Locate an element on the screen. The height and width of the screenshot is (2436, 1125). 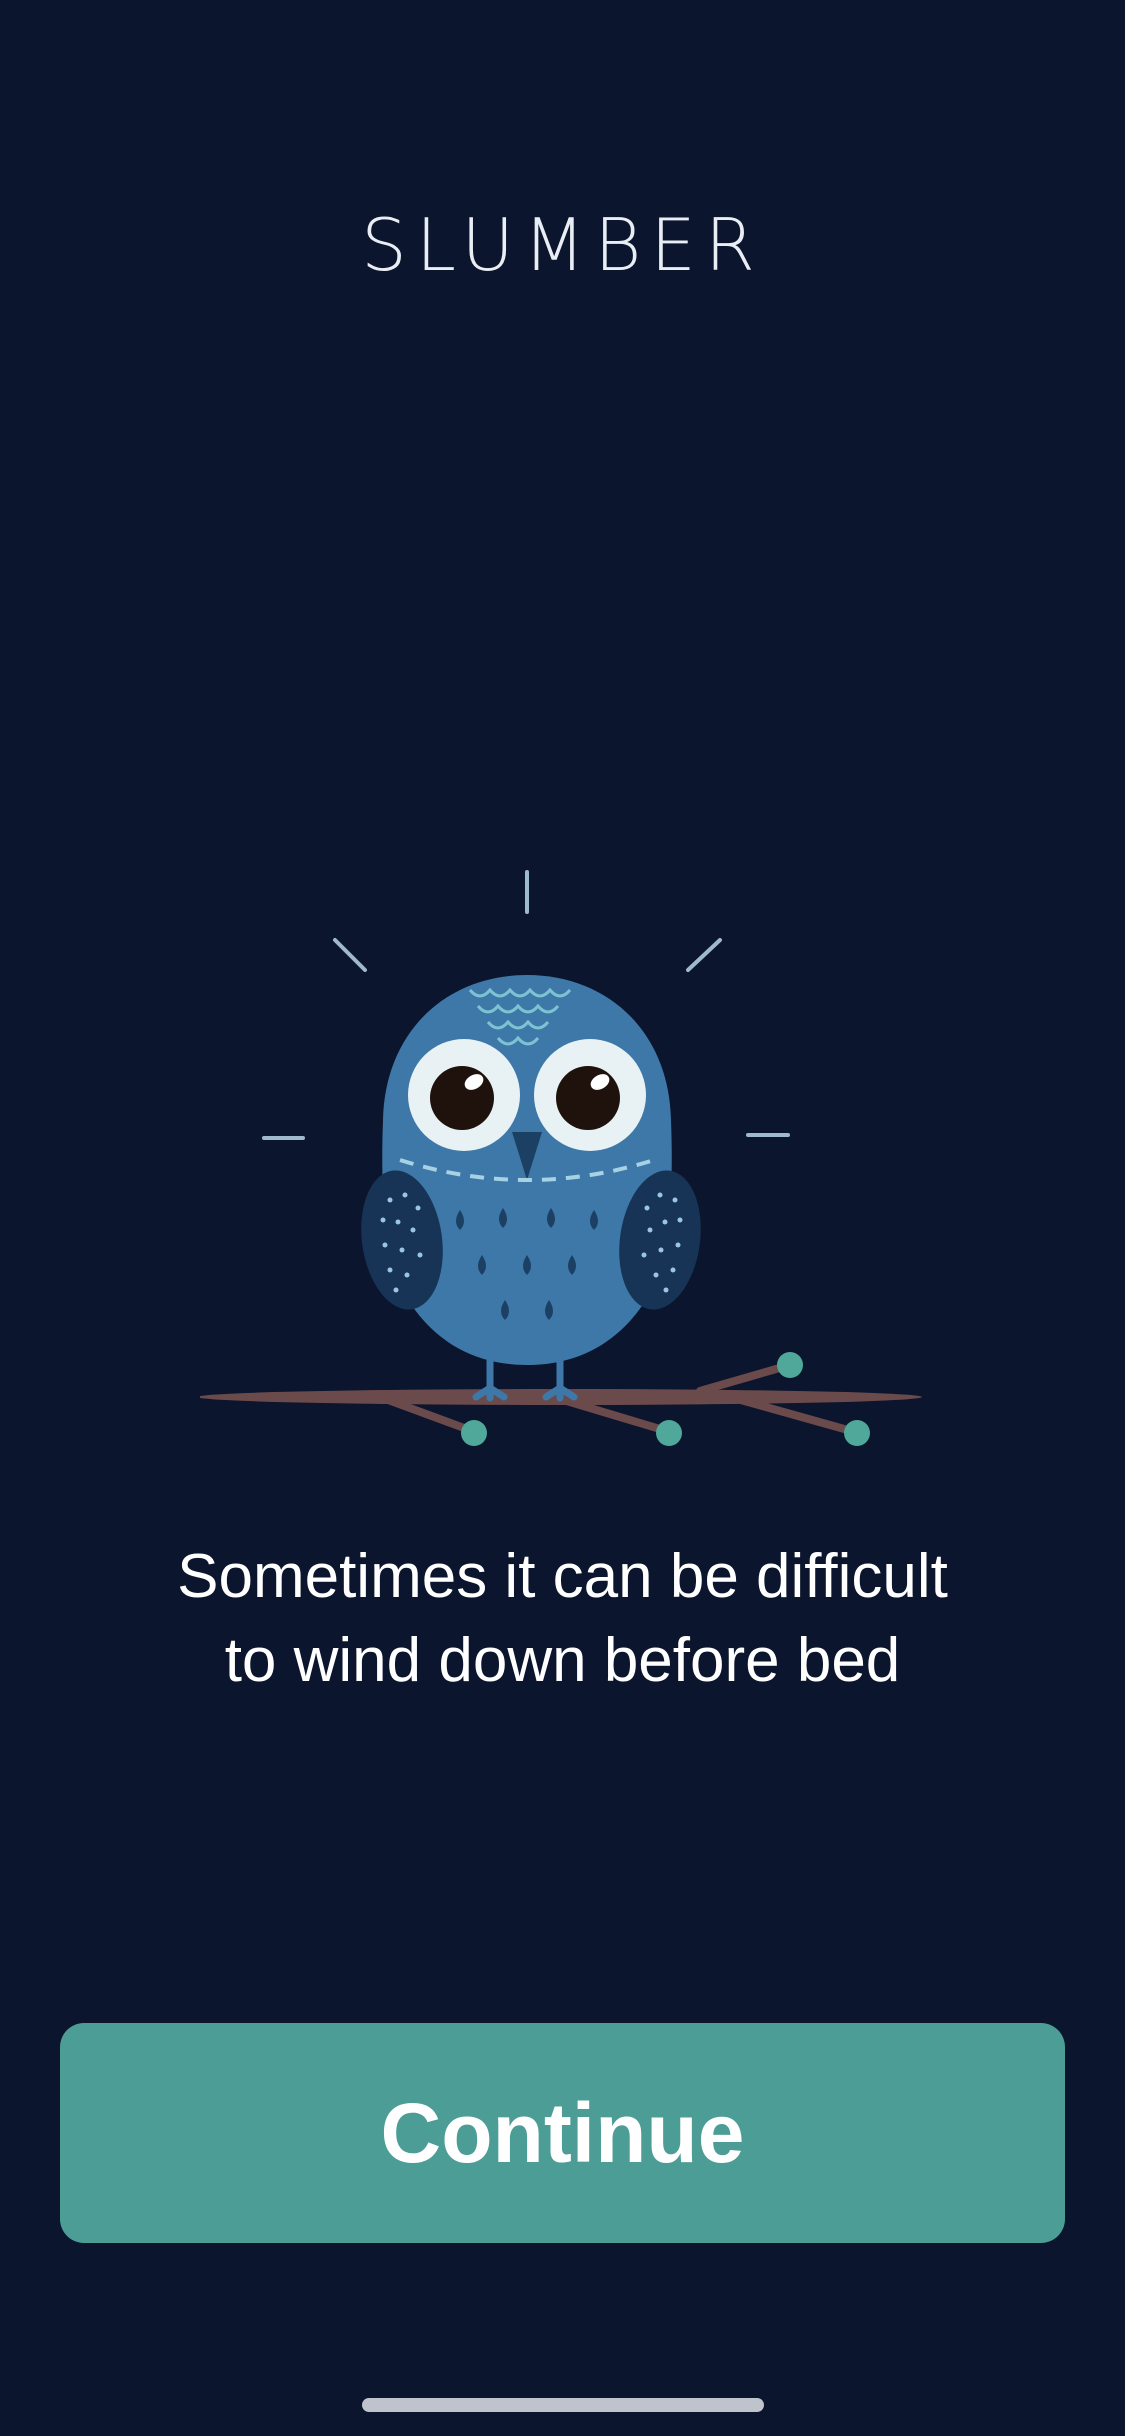
owl-icon is located at coordinates (531, 1188).